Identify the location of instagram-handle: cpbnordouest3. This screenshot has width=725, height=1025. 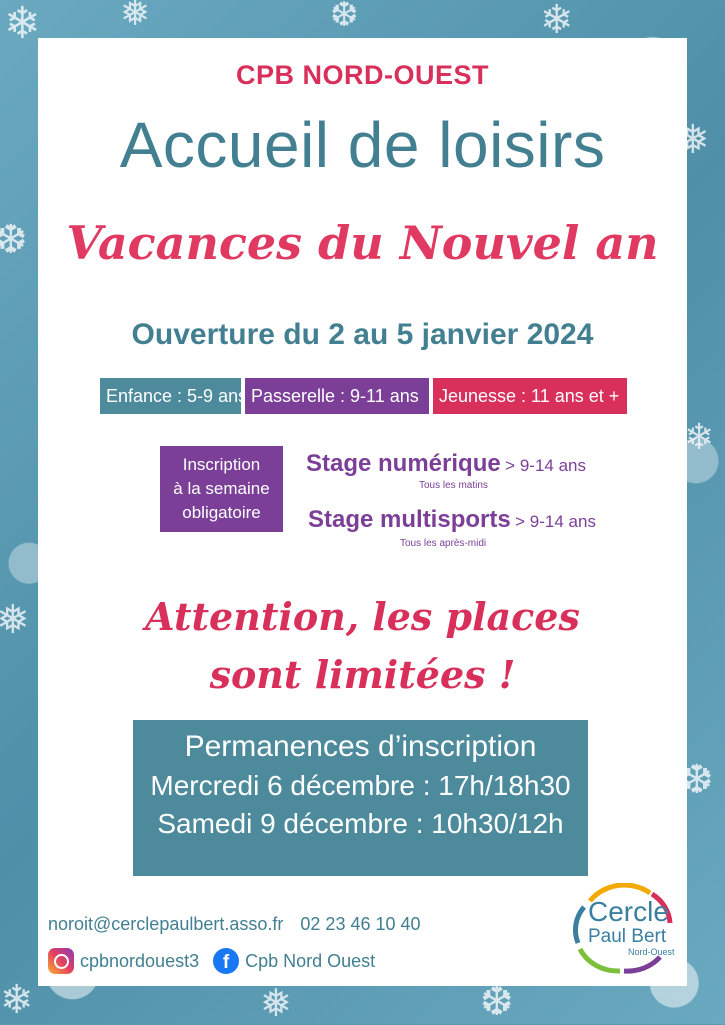
(139, 961).